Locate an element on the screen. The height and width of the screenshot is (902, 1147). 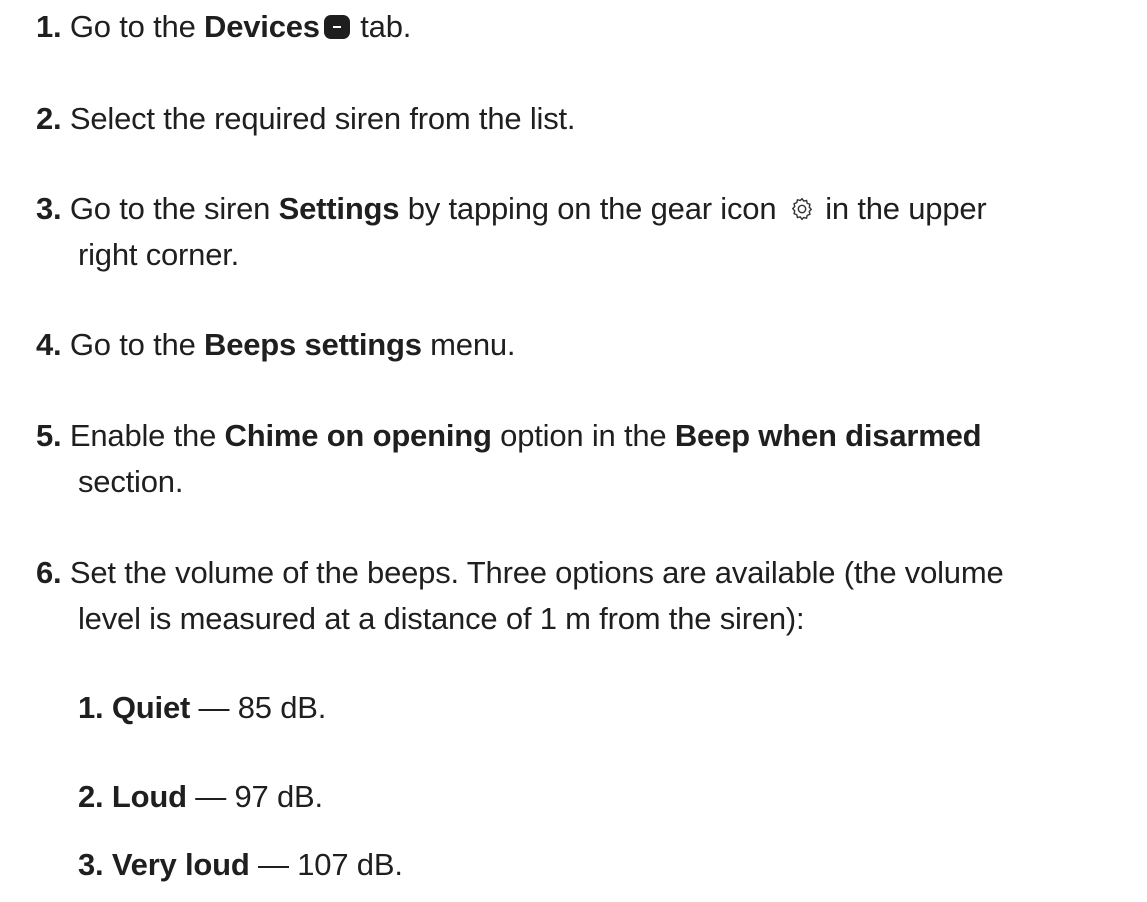
option-name: Very loud is located at coordinates (180, 864).